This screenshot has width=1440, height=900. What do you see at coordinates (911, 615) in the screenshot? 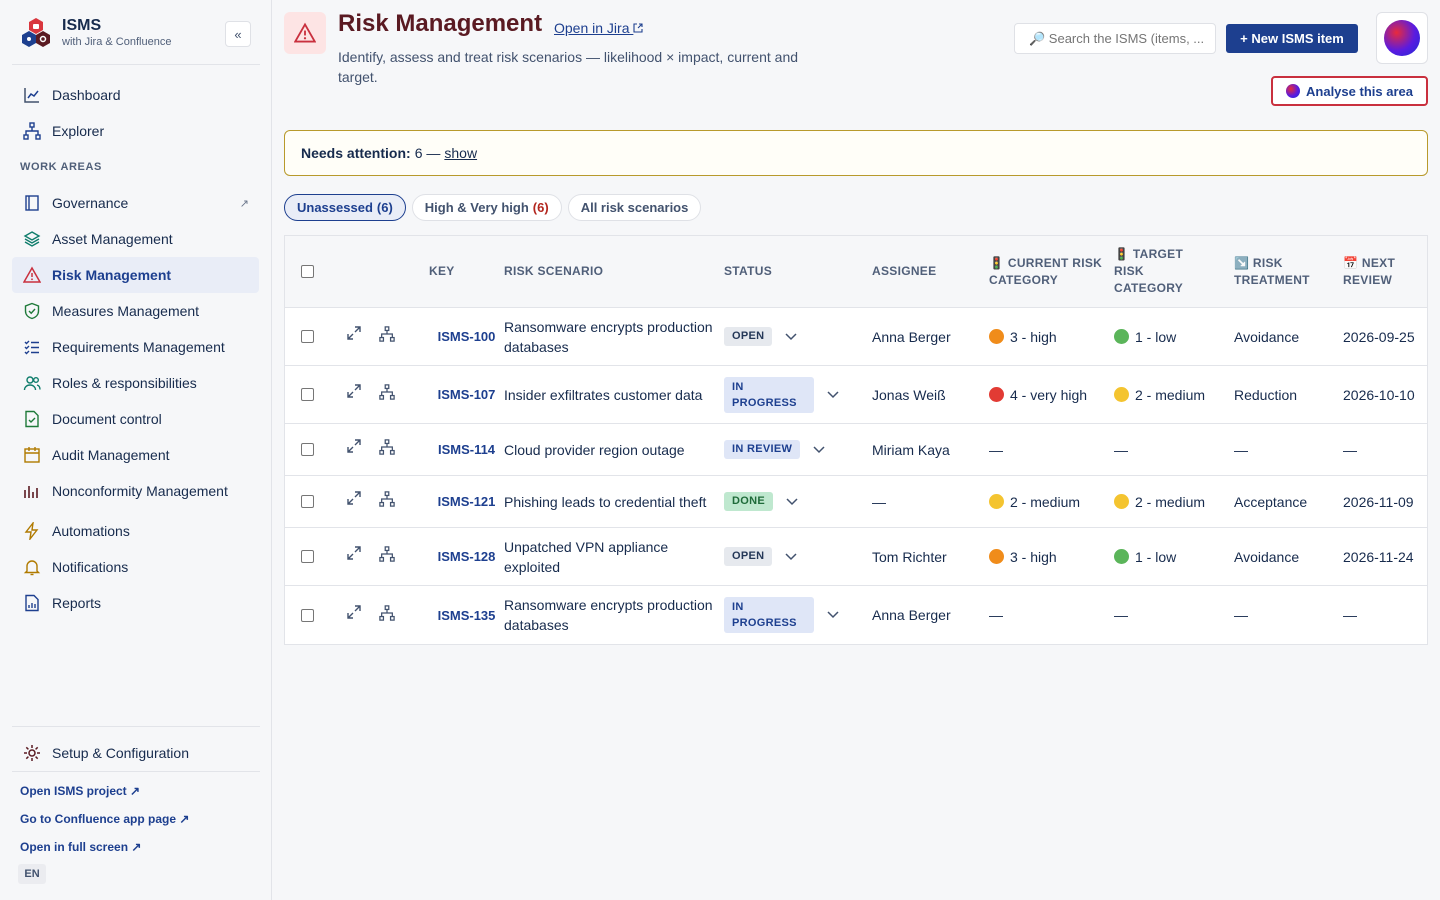
I see `assignee: Anna Berger` at bounding box center [911, 615].